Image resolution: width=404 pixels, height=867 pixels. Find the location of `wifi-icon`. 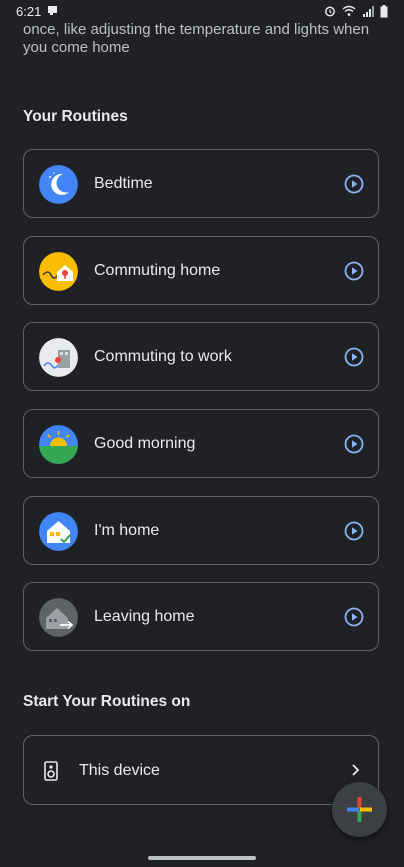

wifi-icon is located at coordinates (349, 11).